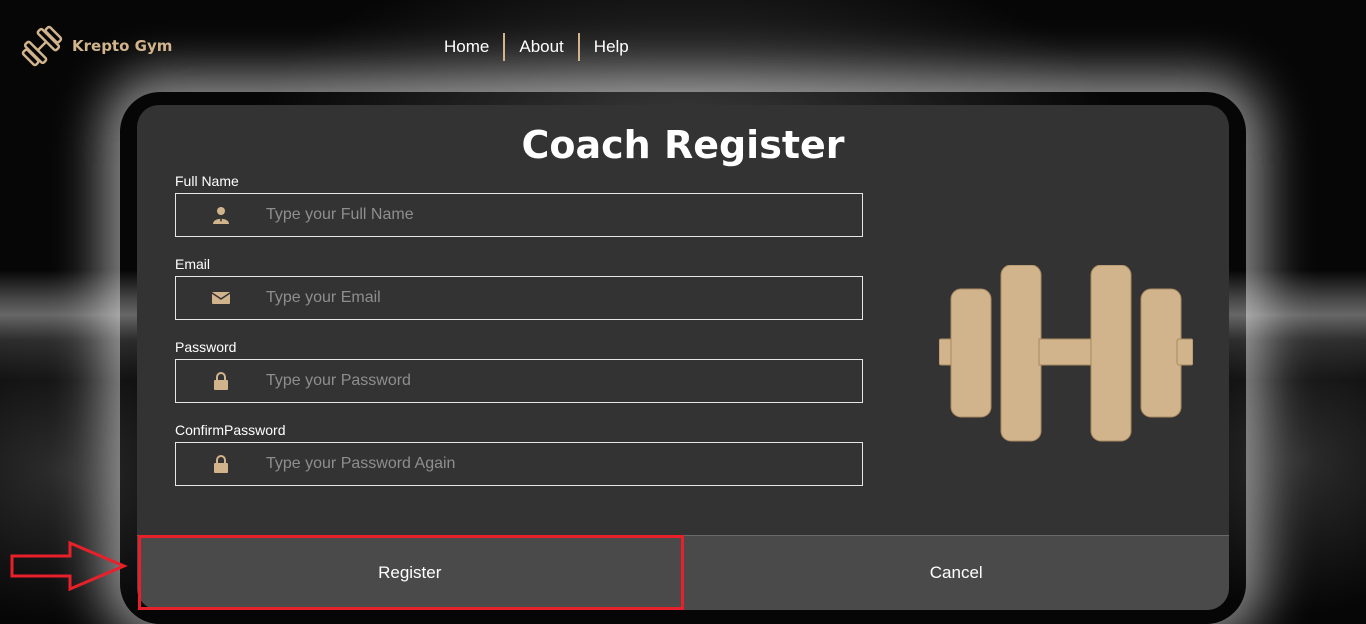  What do you see at coordinates (42, 46) in the screenshot?
I see `dumbbell-icon` at bounding box center [42, 46].